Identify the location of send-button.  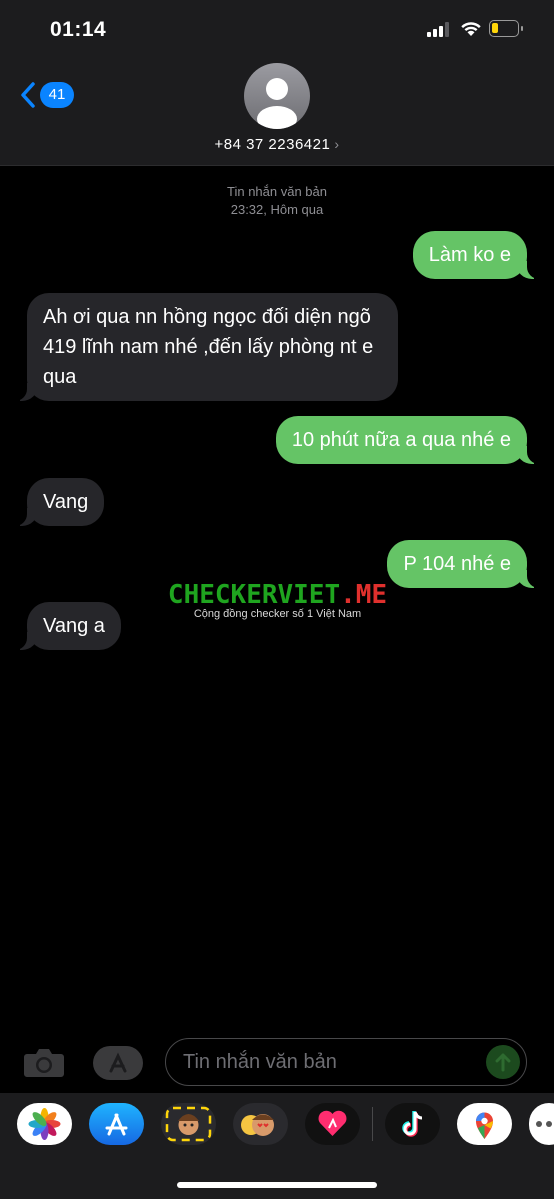
(503, 1062).